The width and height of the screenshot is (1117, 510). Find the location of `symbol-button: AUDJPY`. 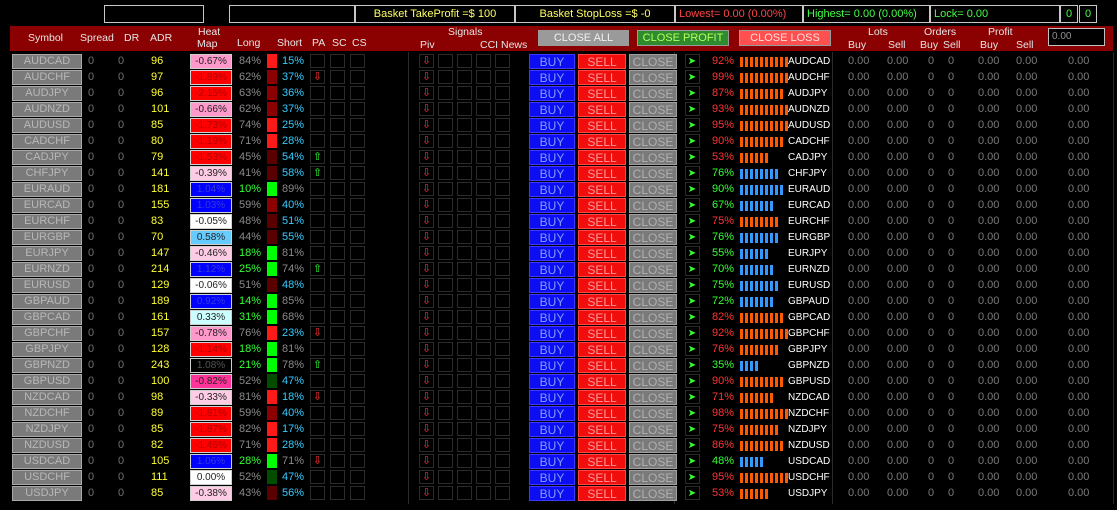

symbol-button: AUDJPY is located at coordinates (47, 93).